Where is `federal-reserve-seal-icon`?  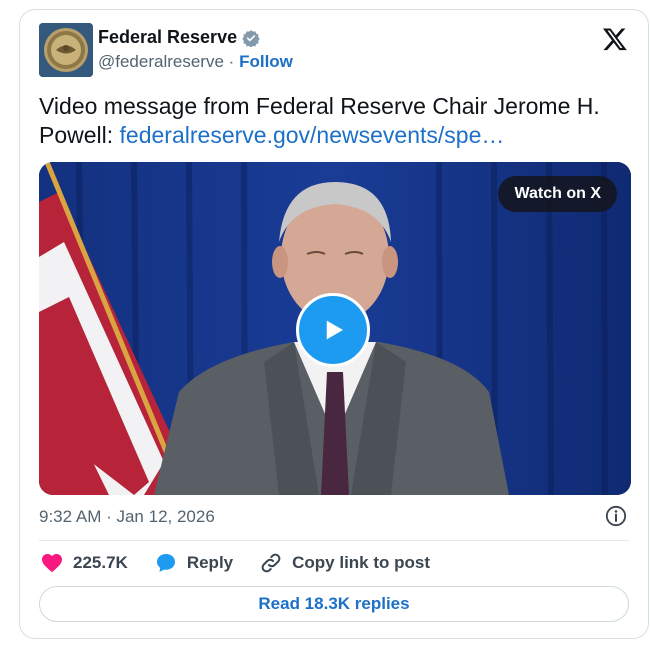
federal-reserve-seal-icon is located at coordinates (66, 50).